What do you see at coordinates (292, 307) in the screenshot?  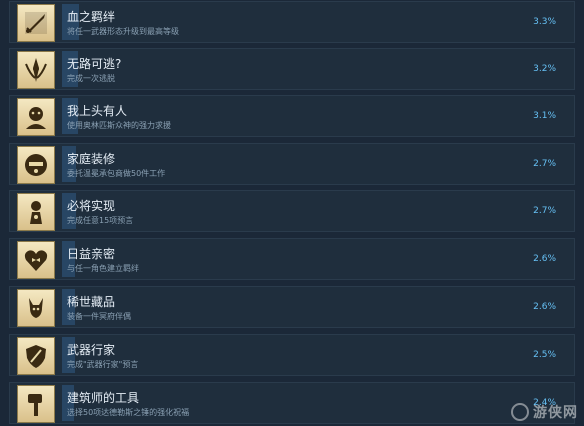 I see `achievement-row: 稀世藏品 装备一件冥府伴偶 2.6%` at bounding box center [292, 307].